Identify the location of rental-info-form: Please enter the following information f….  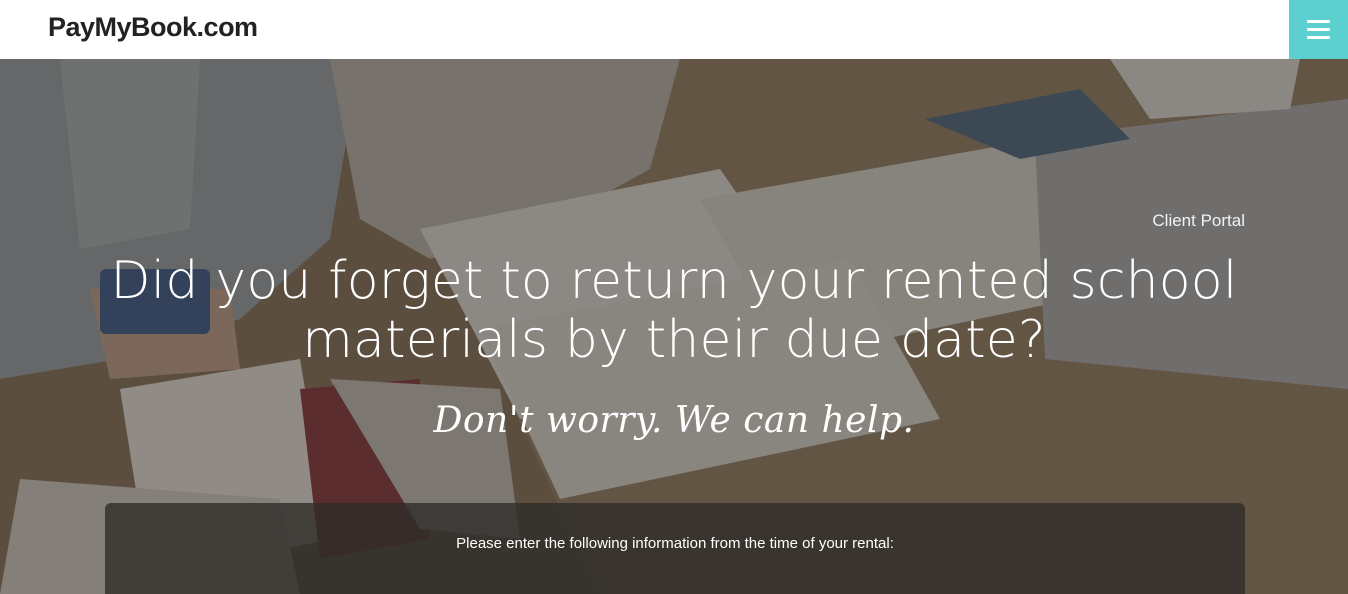
(675, 548).